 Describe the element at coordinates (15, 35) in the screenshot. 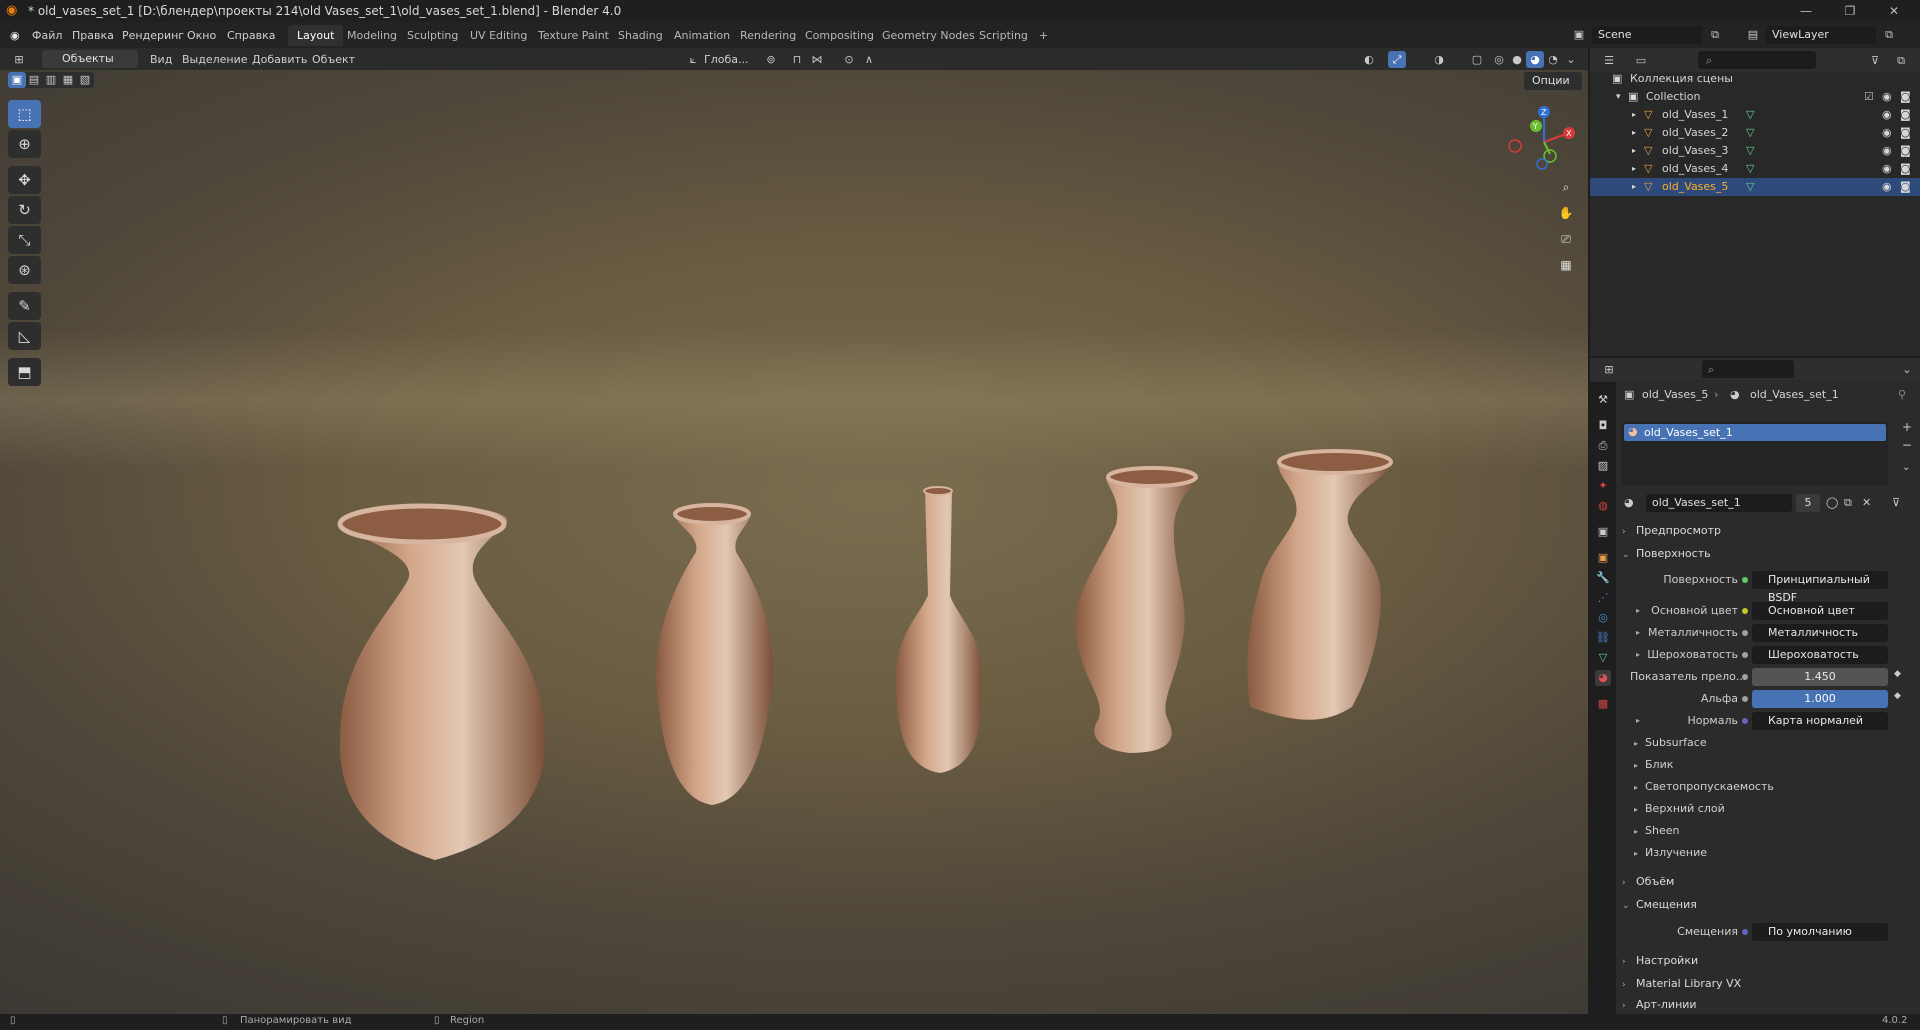

I see `blender-menu-icon: ◉` at that location.